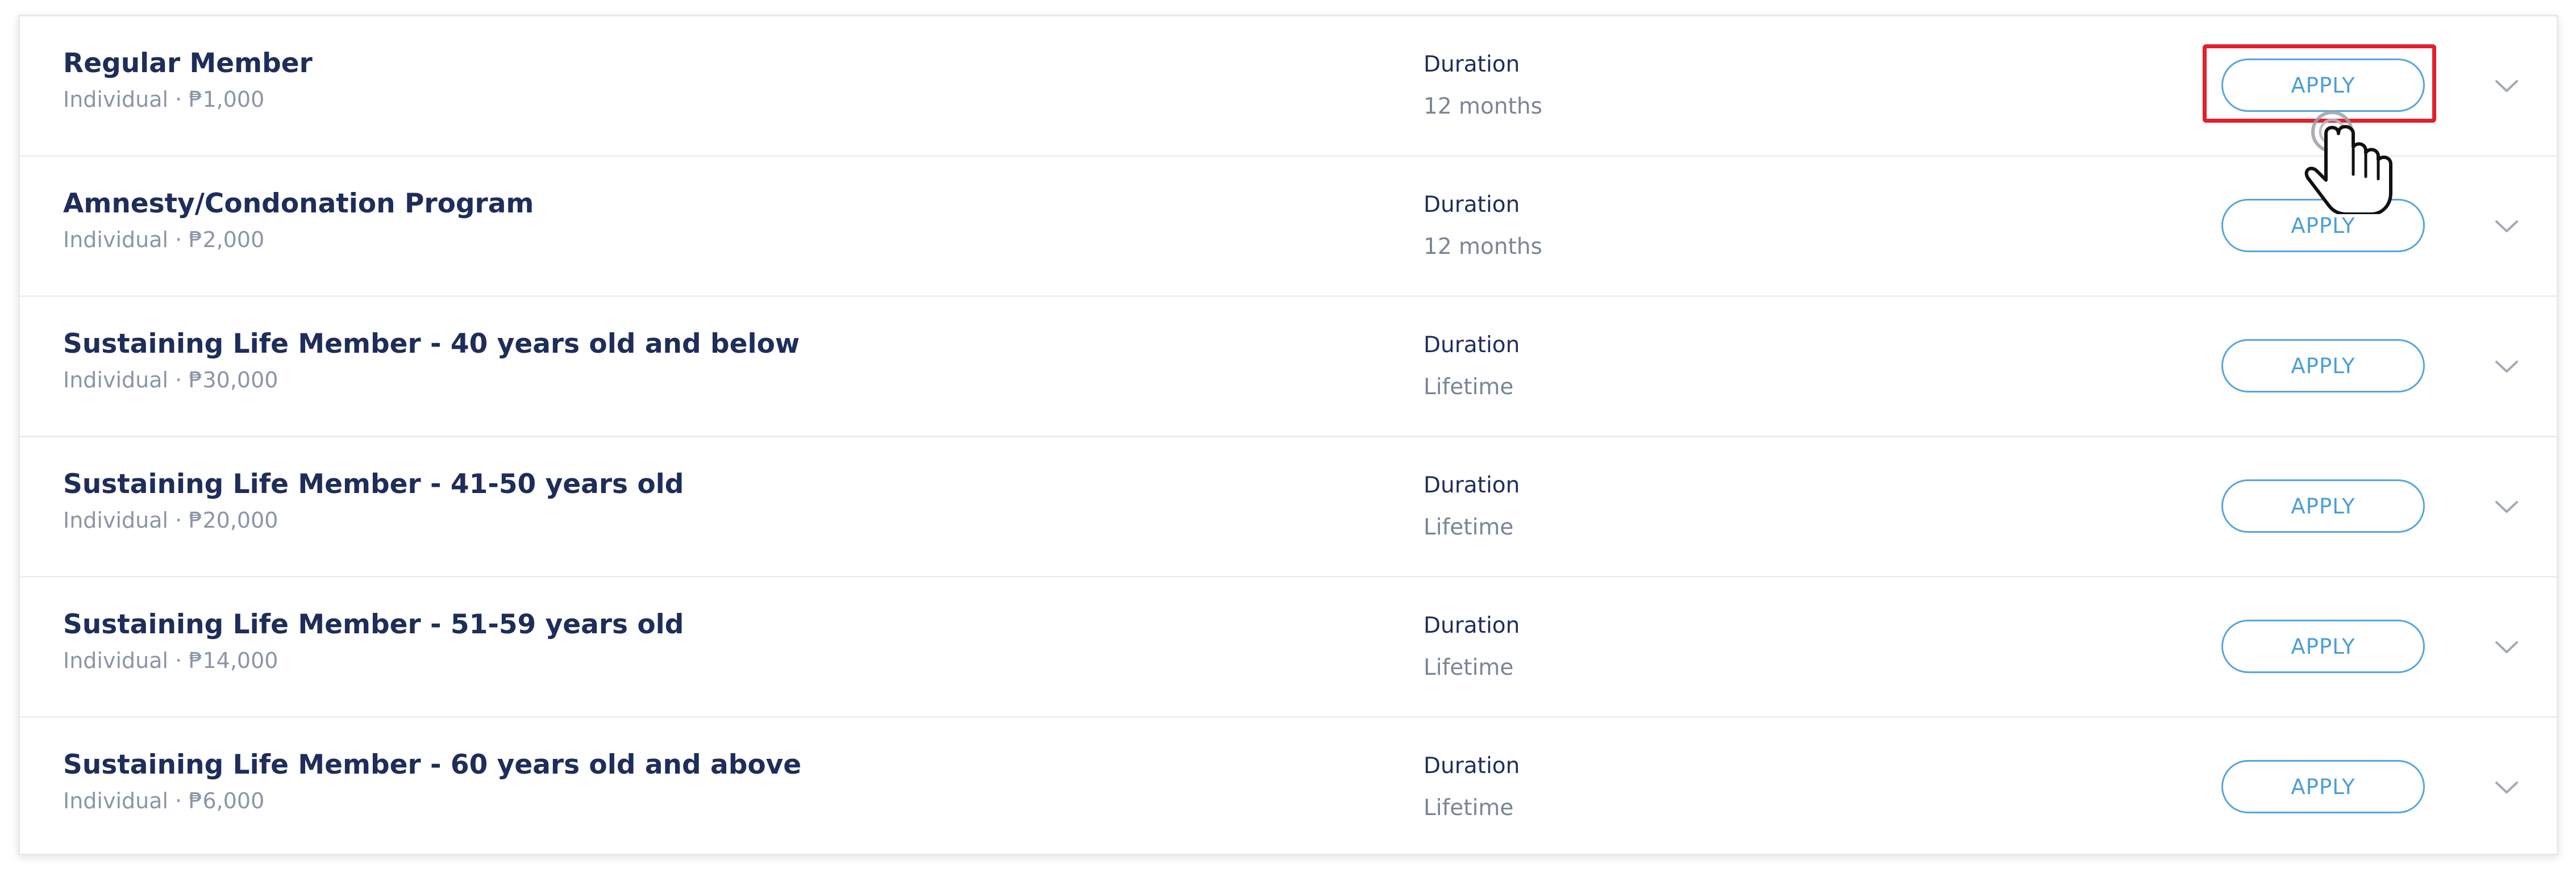  What do you see at coordinates (298, 203) in the screenshot?
I see `plan-name: Amnesty/Condonation Program` at bounding box center [298, 203].